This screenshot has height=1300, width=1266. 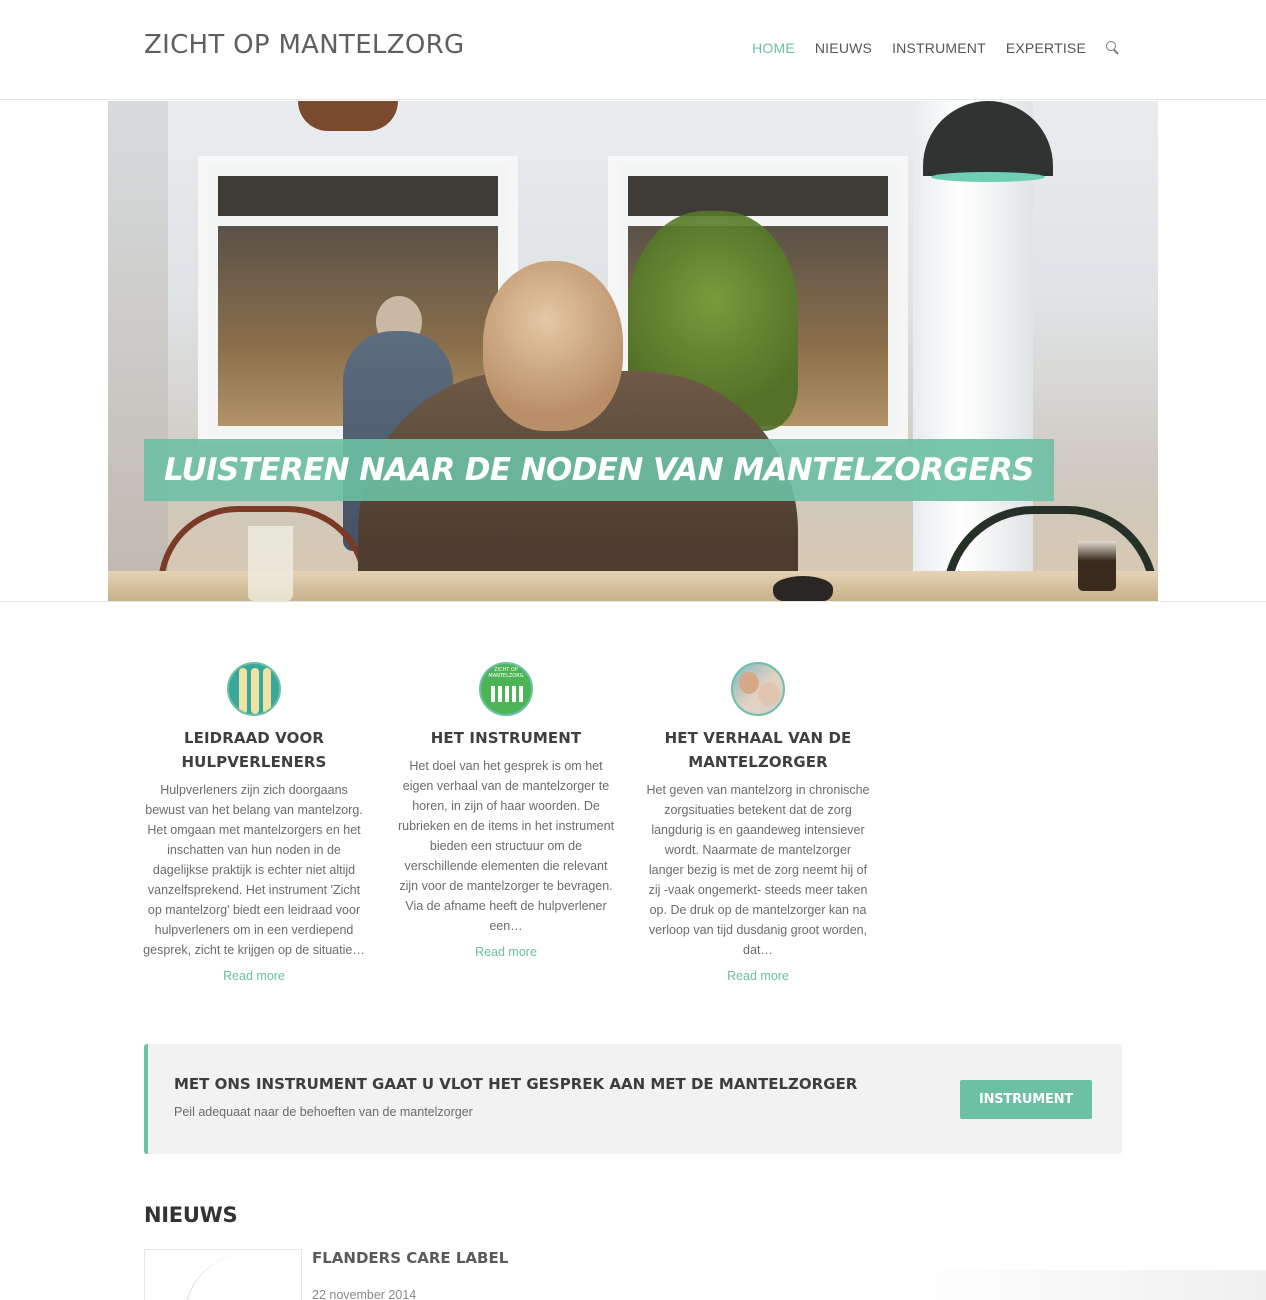 I want to click on instrument-button: INSTRUMENT, so click(x=1026, y=1099).